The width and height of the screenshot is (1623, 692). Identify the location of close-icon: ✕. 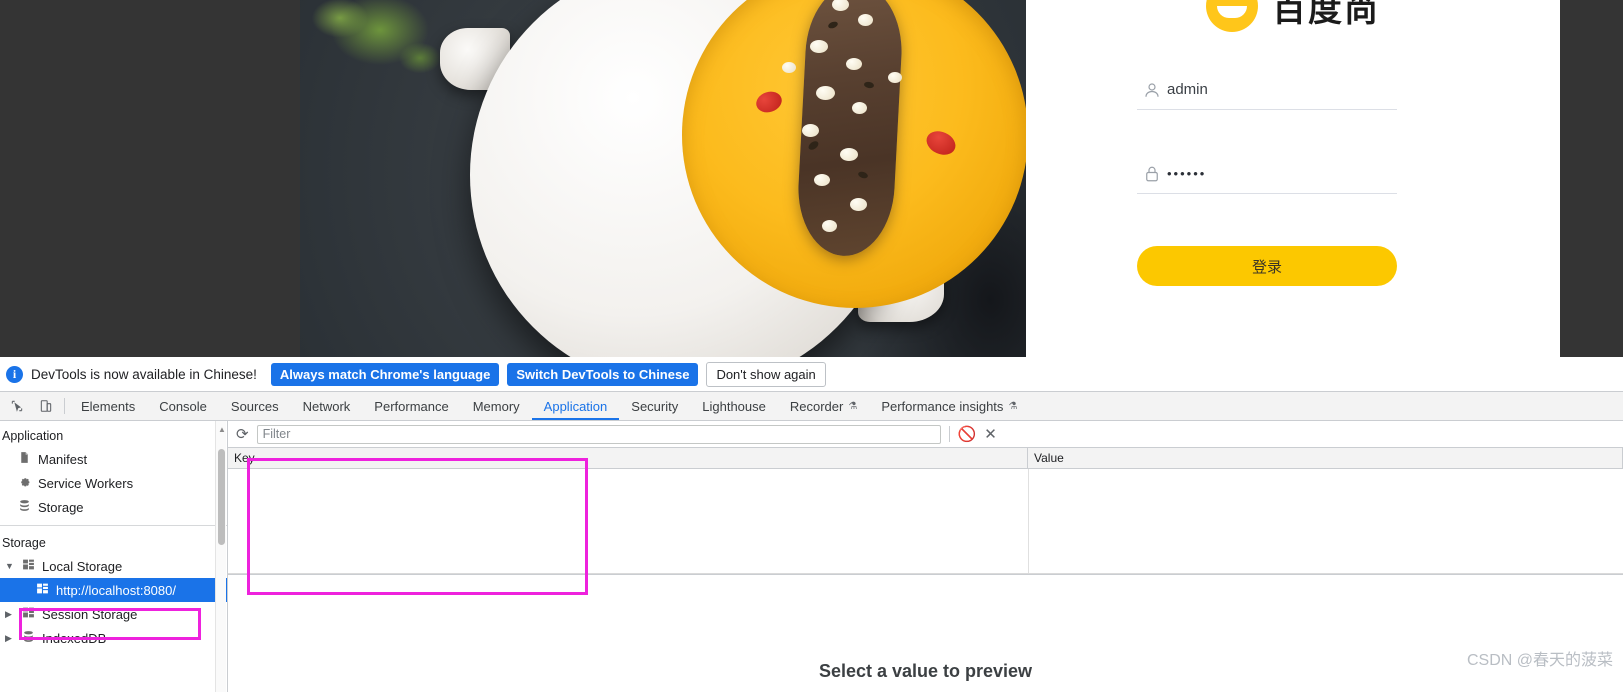
(990, 434).